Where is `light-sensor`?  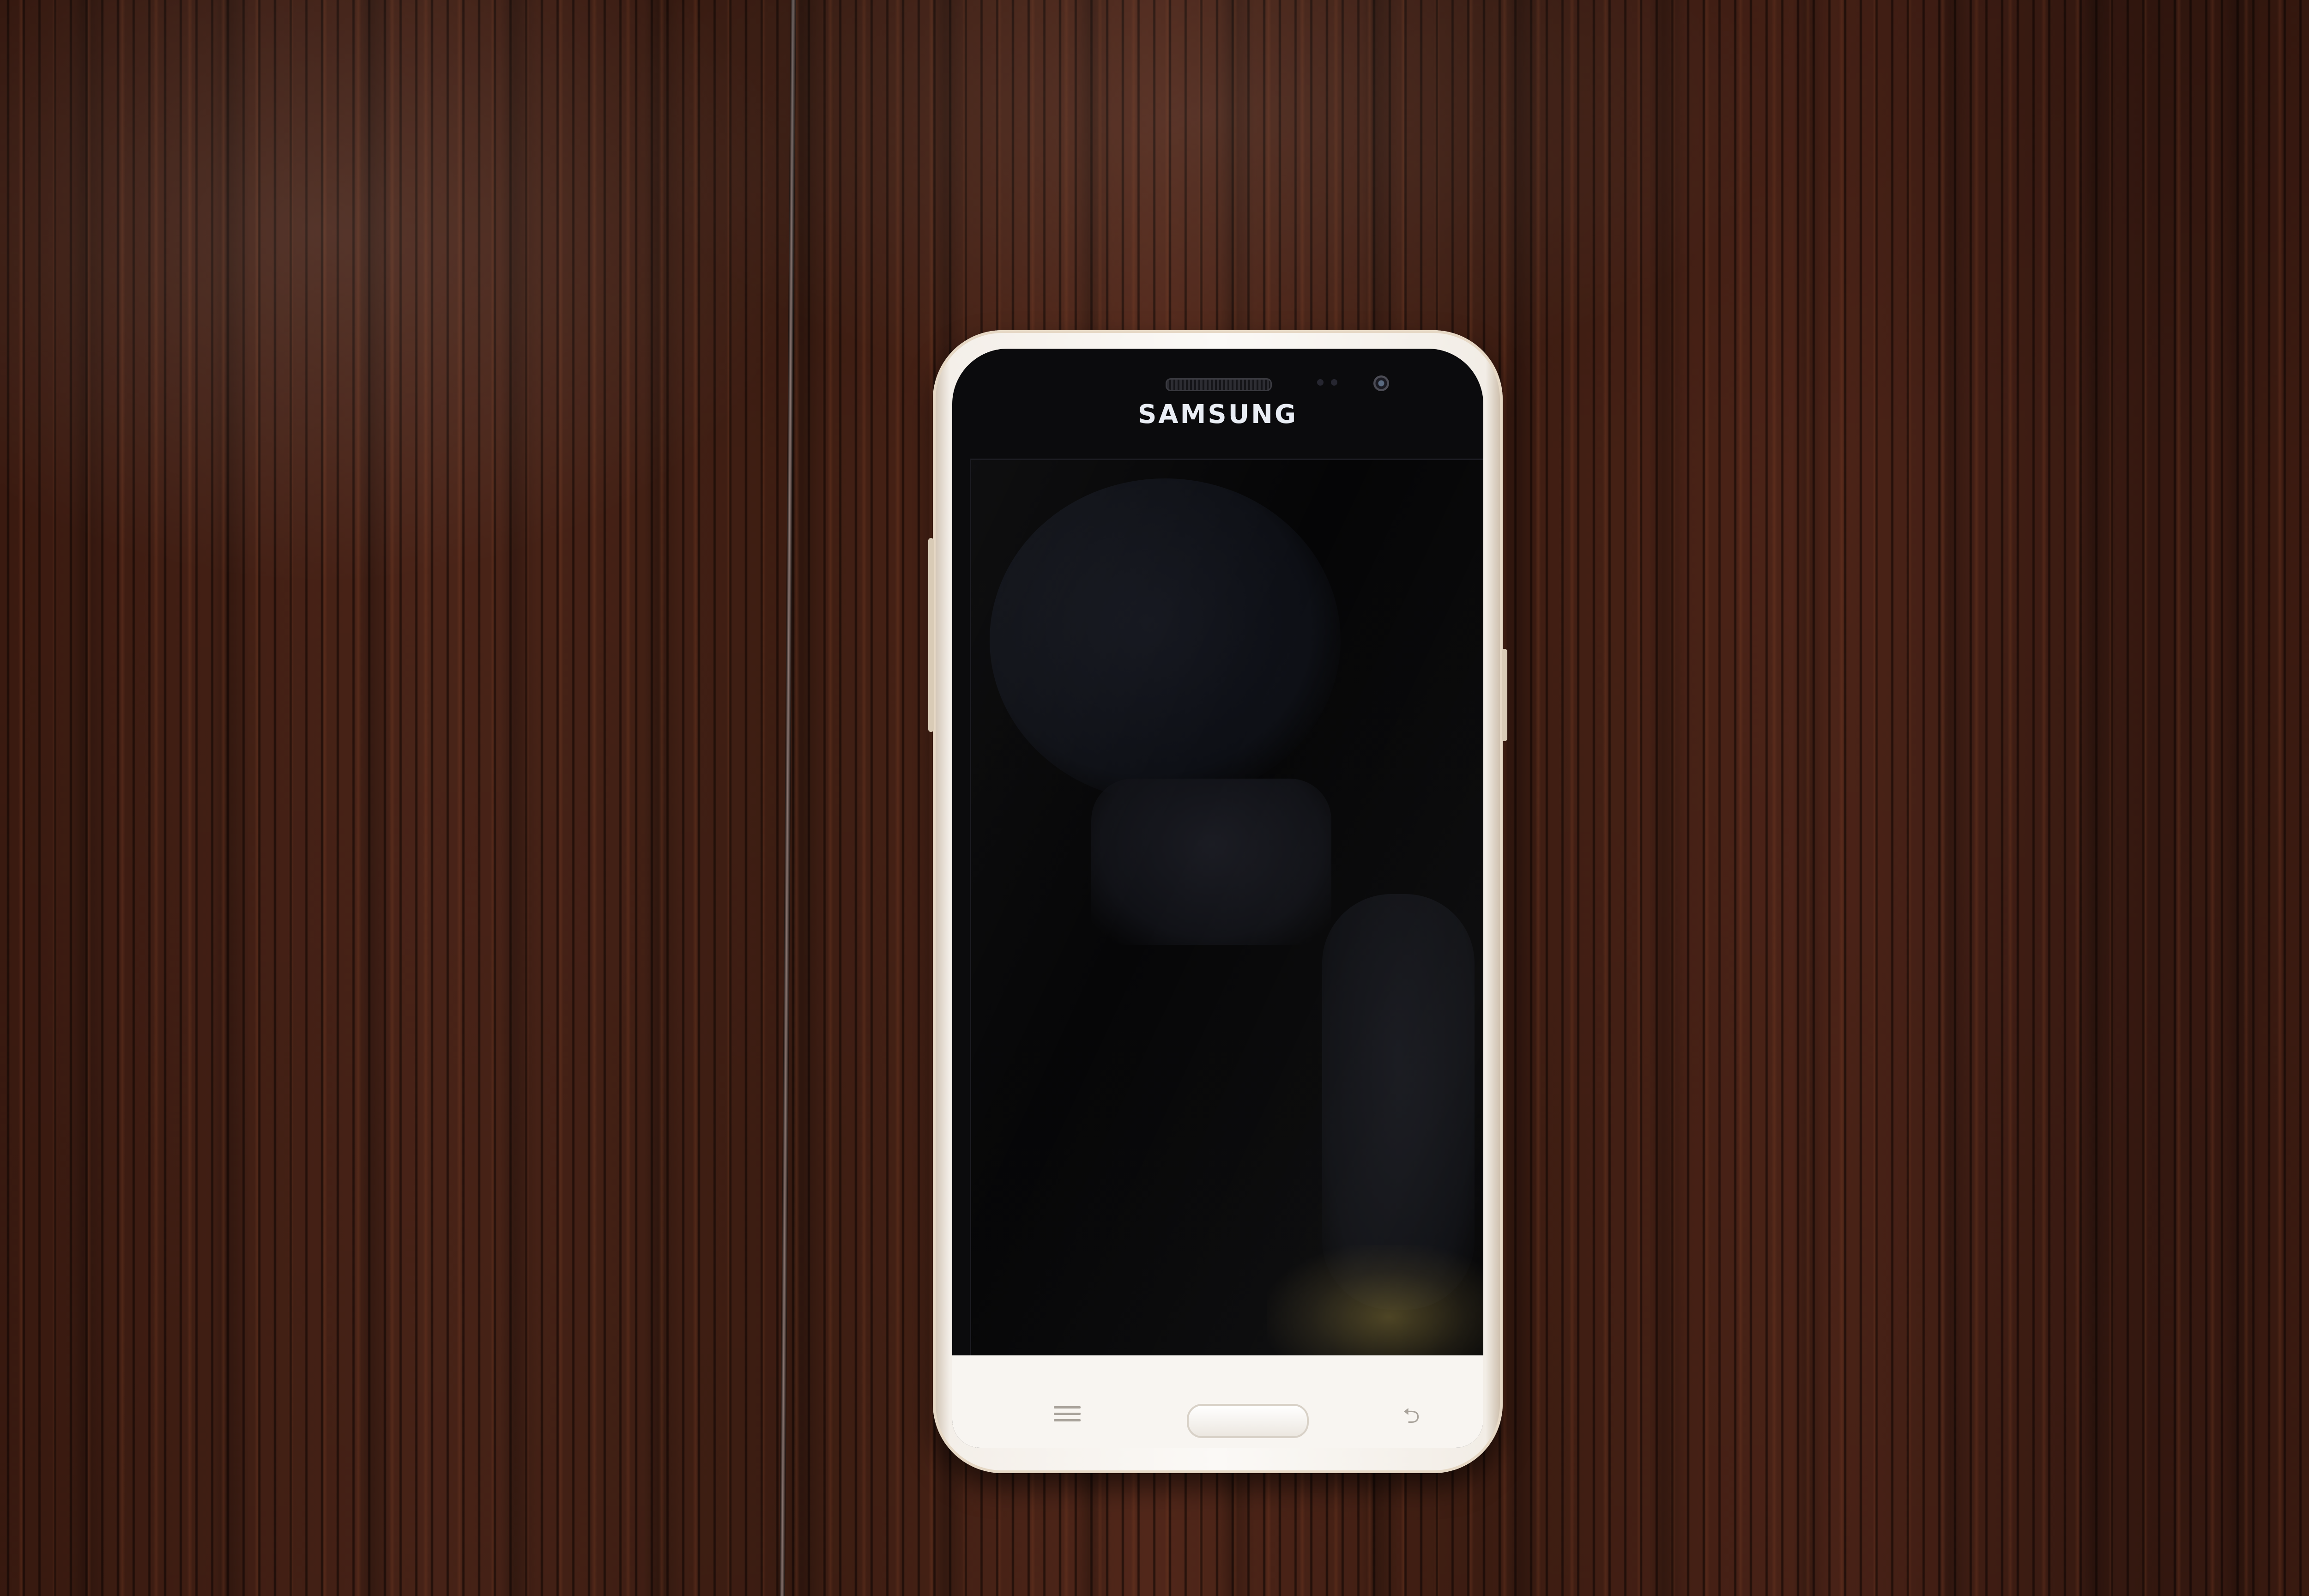
light-sensor is located at coordinates (1334, 382).